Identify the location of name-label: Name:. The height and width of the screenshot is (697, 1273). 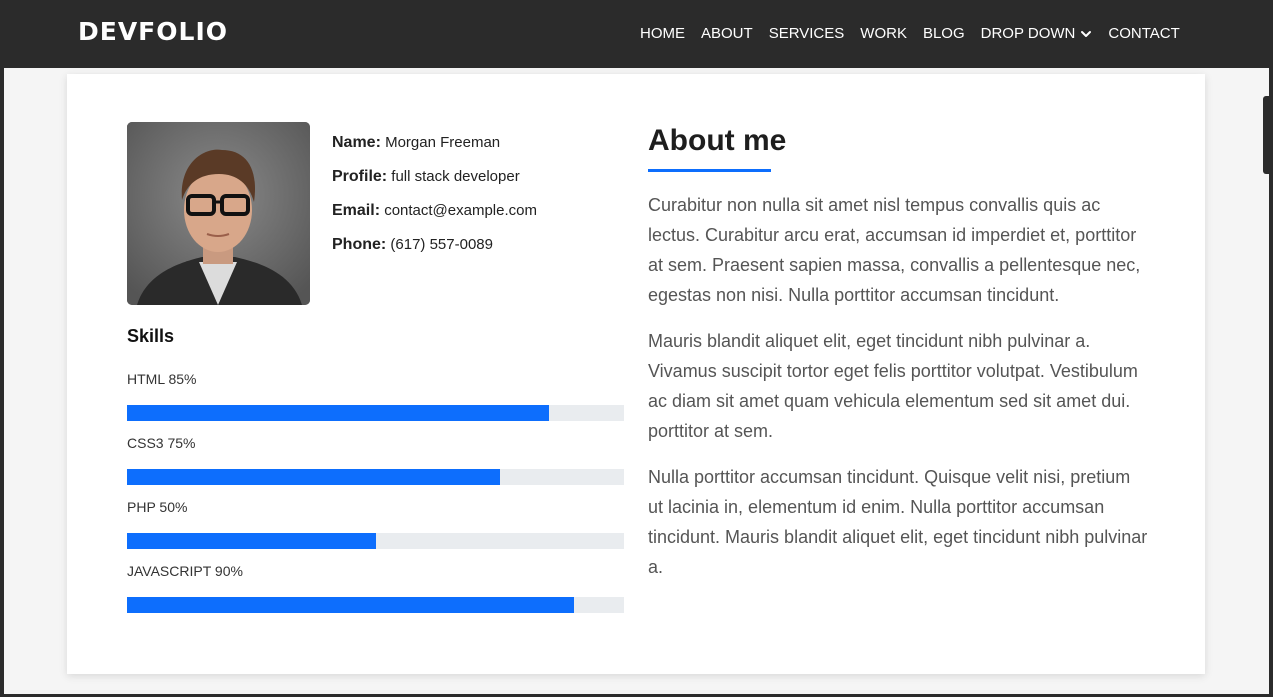
(356, 142).